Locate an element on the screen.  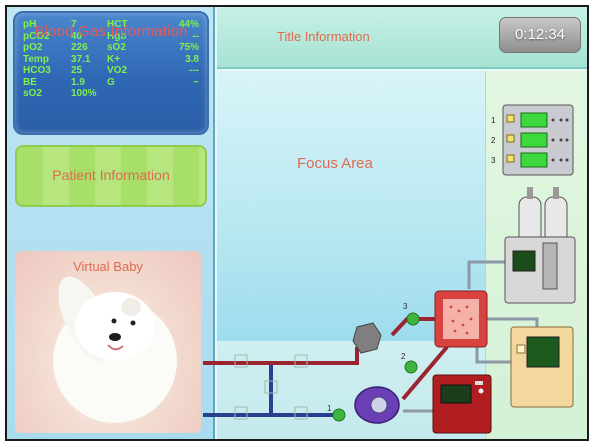
pump-icon is located at coordinates (377, 405).